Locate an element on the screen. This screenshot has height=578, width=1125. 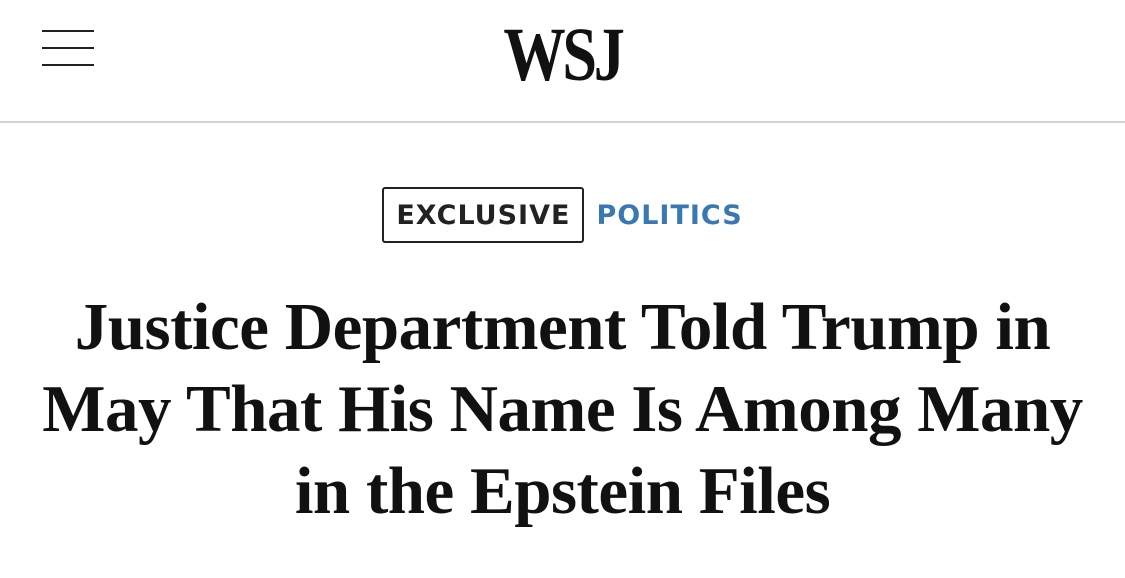
exclusive-badge: EXCLUSIVE is located at coordinates (483, 215).